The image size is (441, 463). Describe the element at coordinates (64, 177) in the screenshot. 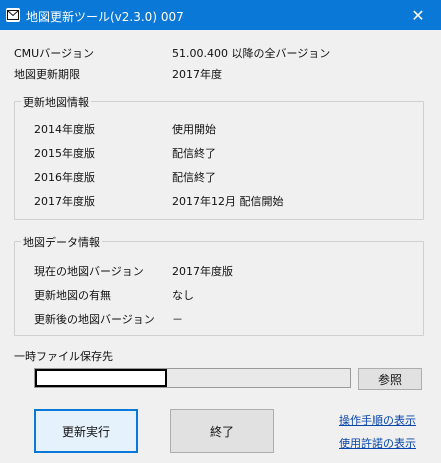

I see `year-2016-label: 2016年度版` at that location.